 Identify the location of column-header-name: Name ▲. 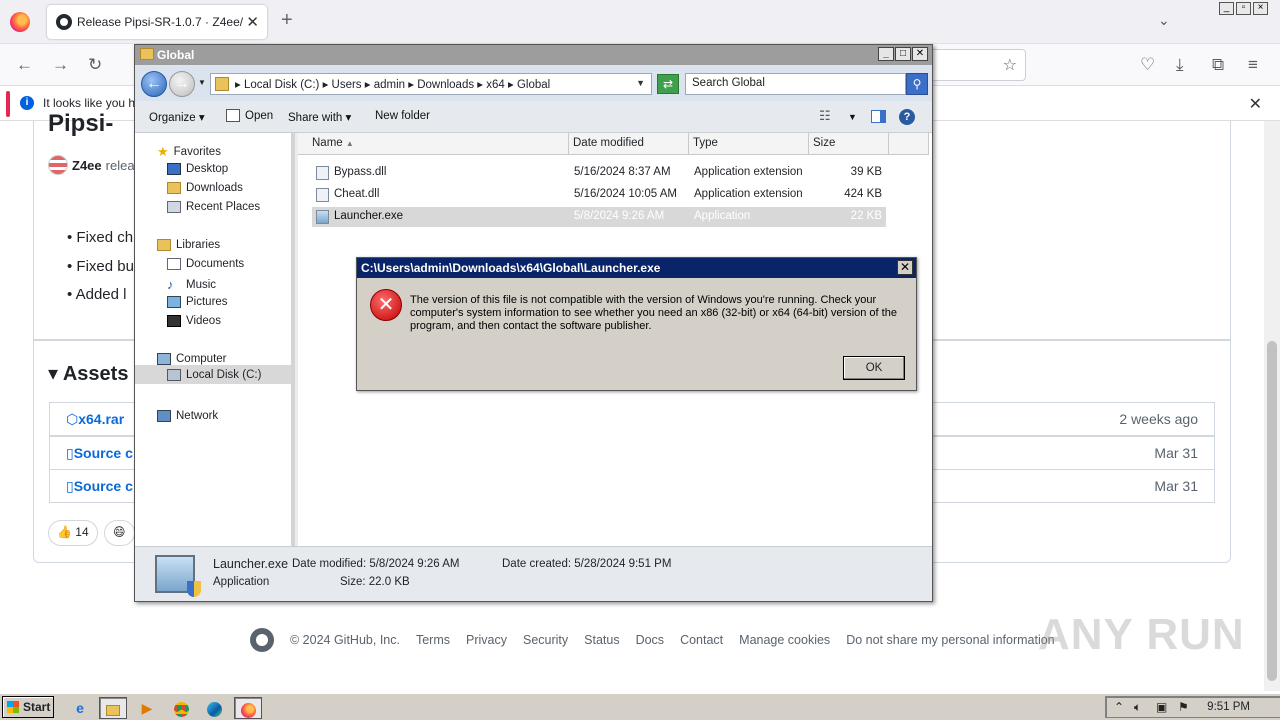
(433, 144).